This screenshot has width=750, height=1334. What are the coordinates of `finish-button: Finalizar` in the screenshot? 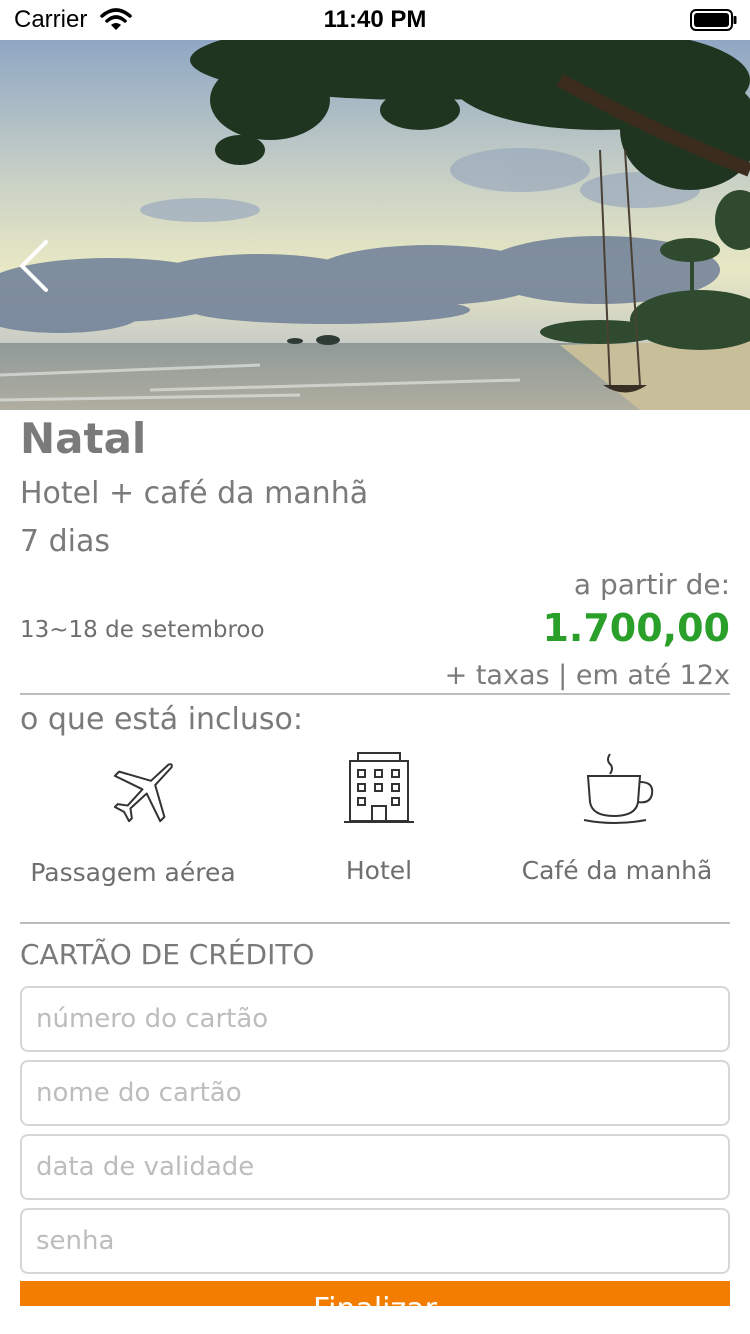 It's located at (375, 1293).